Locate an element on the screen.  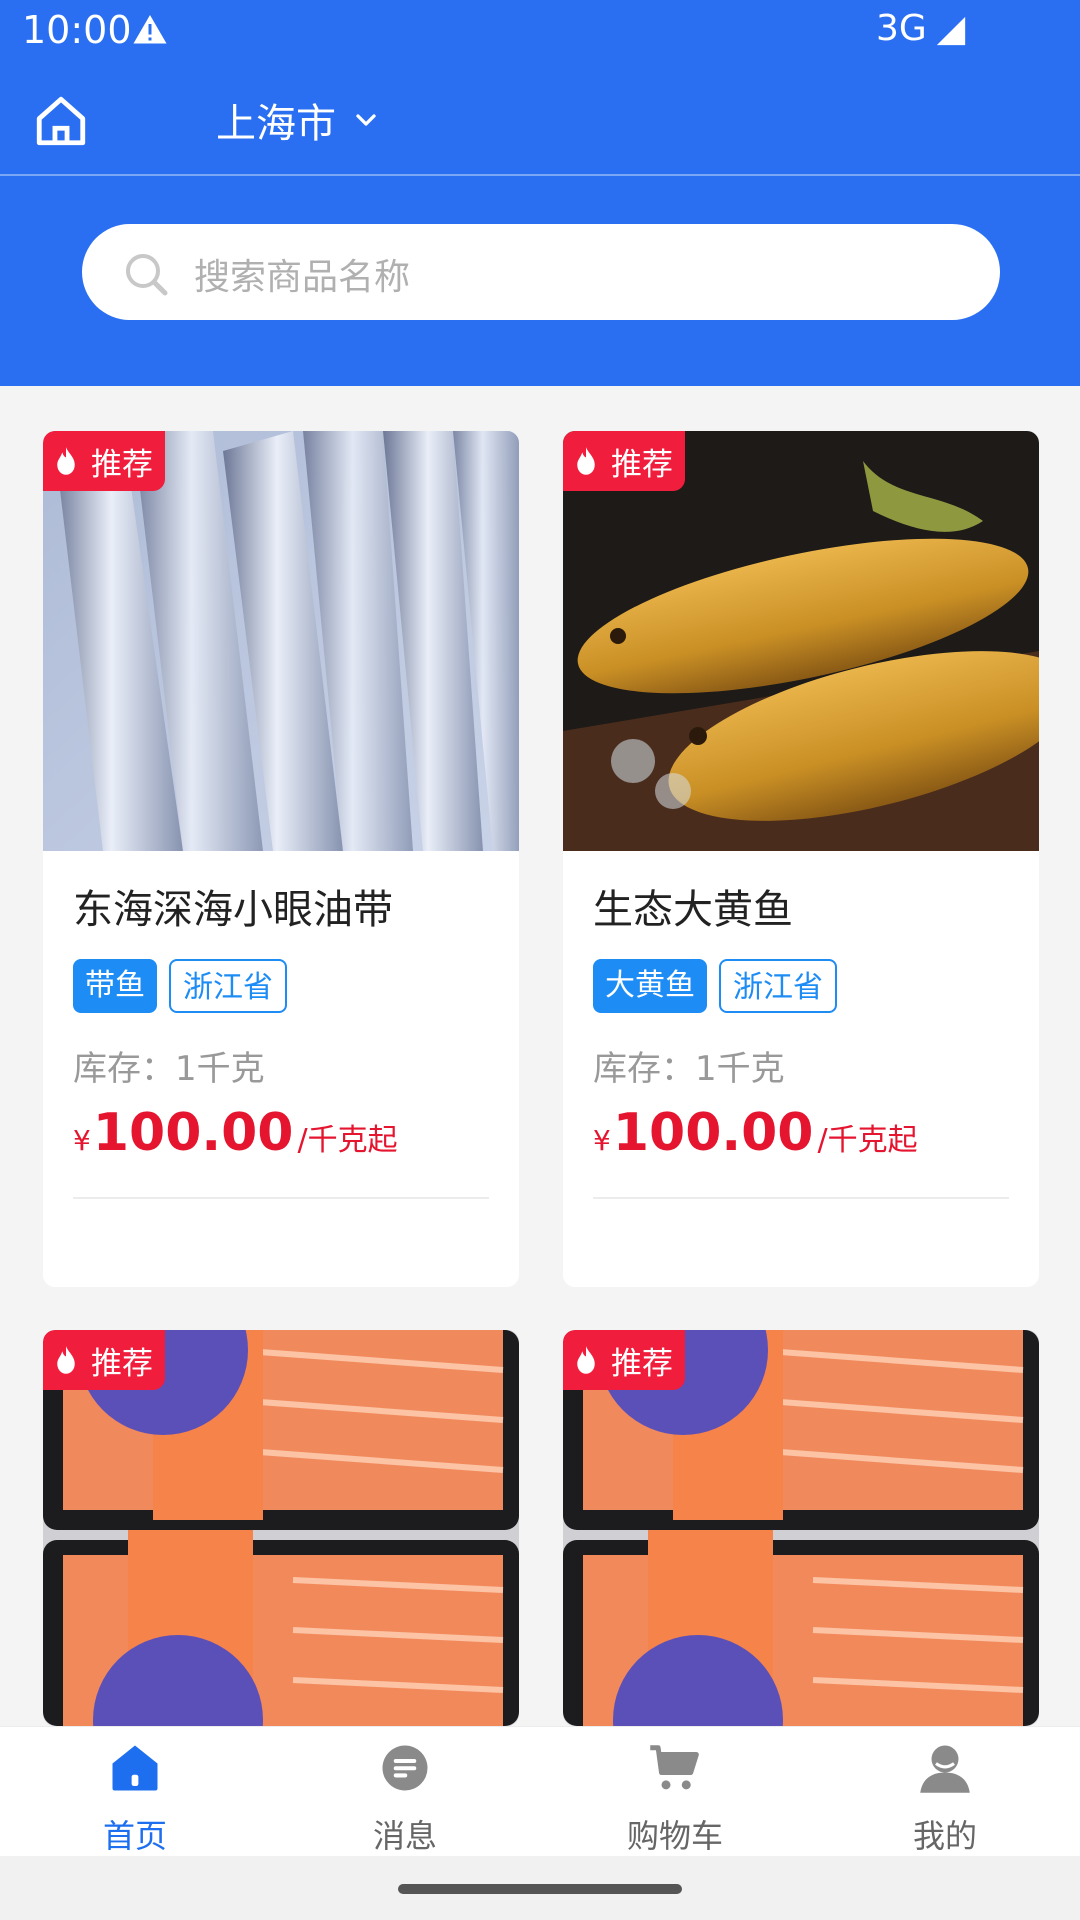
city-selector: 上海市 is located at coordinates (299, 120).